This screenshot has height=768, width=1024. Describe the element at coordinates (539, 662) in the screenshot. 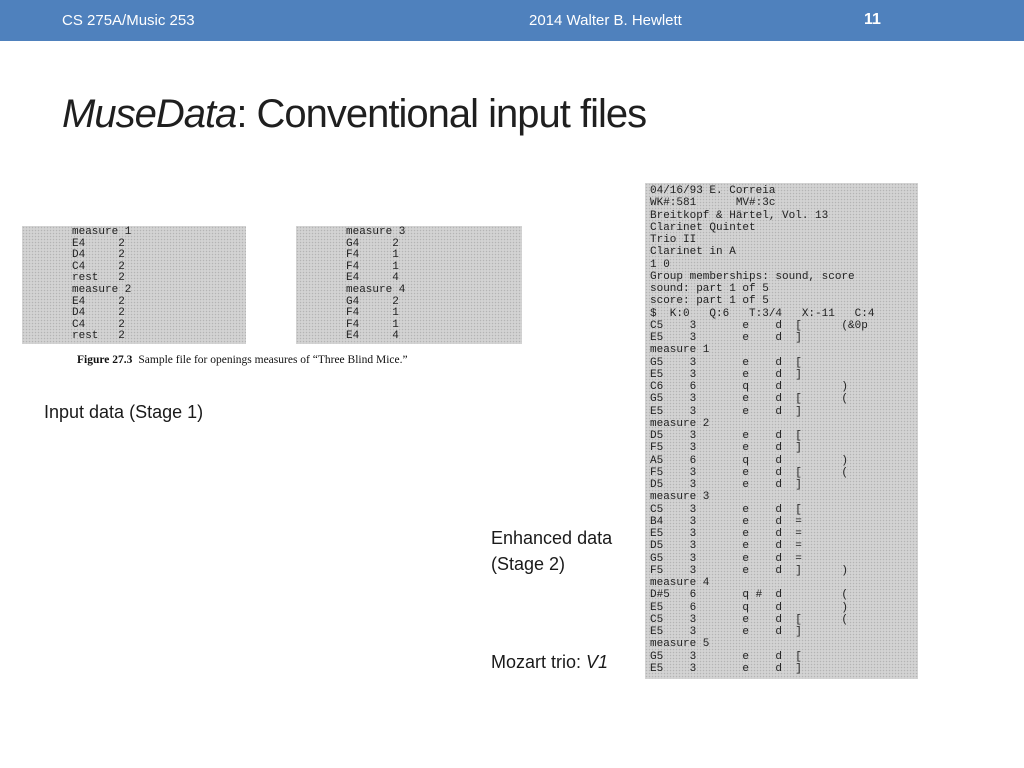

I see `mozart-trio-prefix: Mozart trio:` at that location.